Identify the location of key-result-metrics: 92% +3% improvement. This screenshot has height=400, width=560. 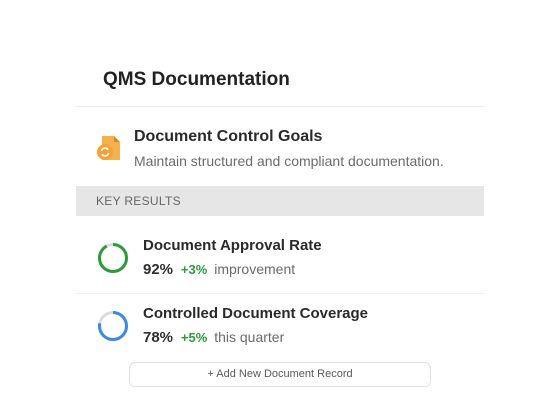
(219, 269).